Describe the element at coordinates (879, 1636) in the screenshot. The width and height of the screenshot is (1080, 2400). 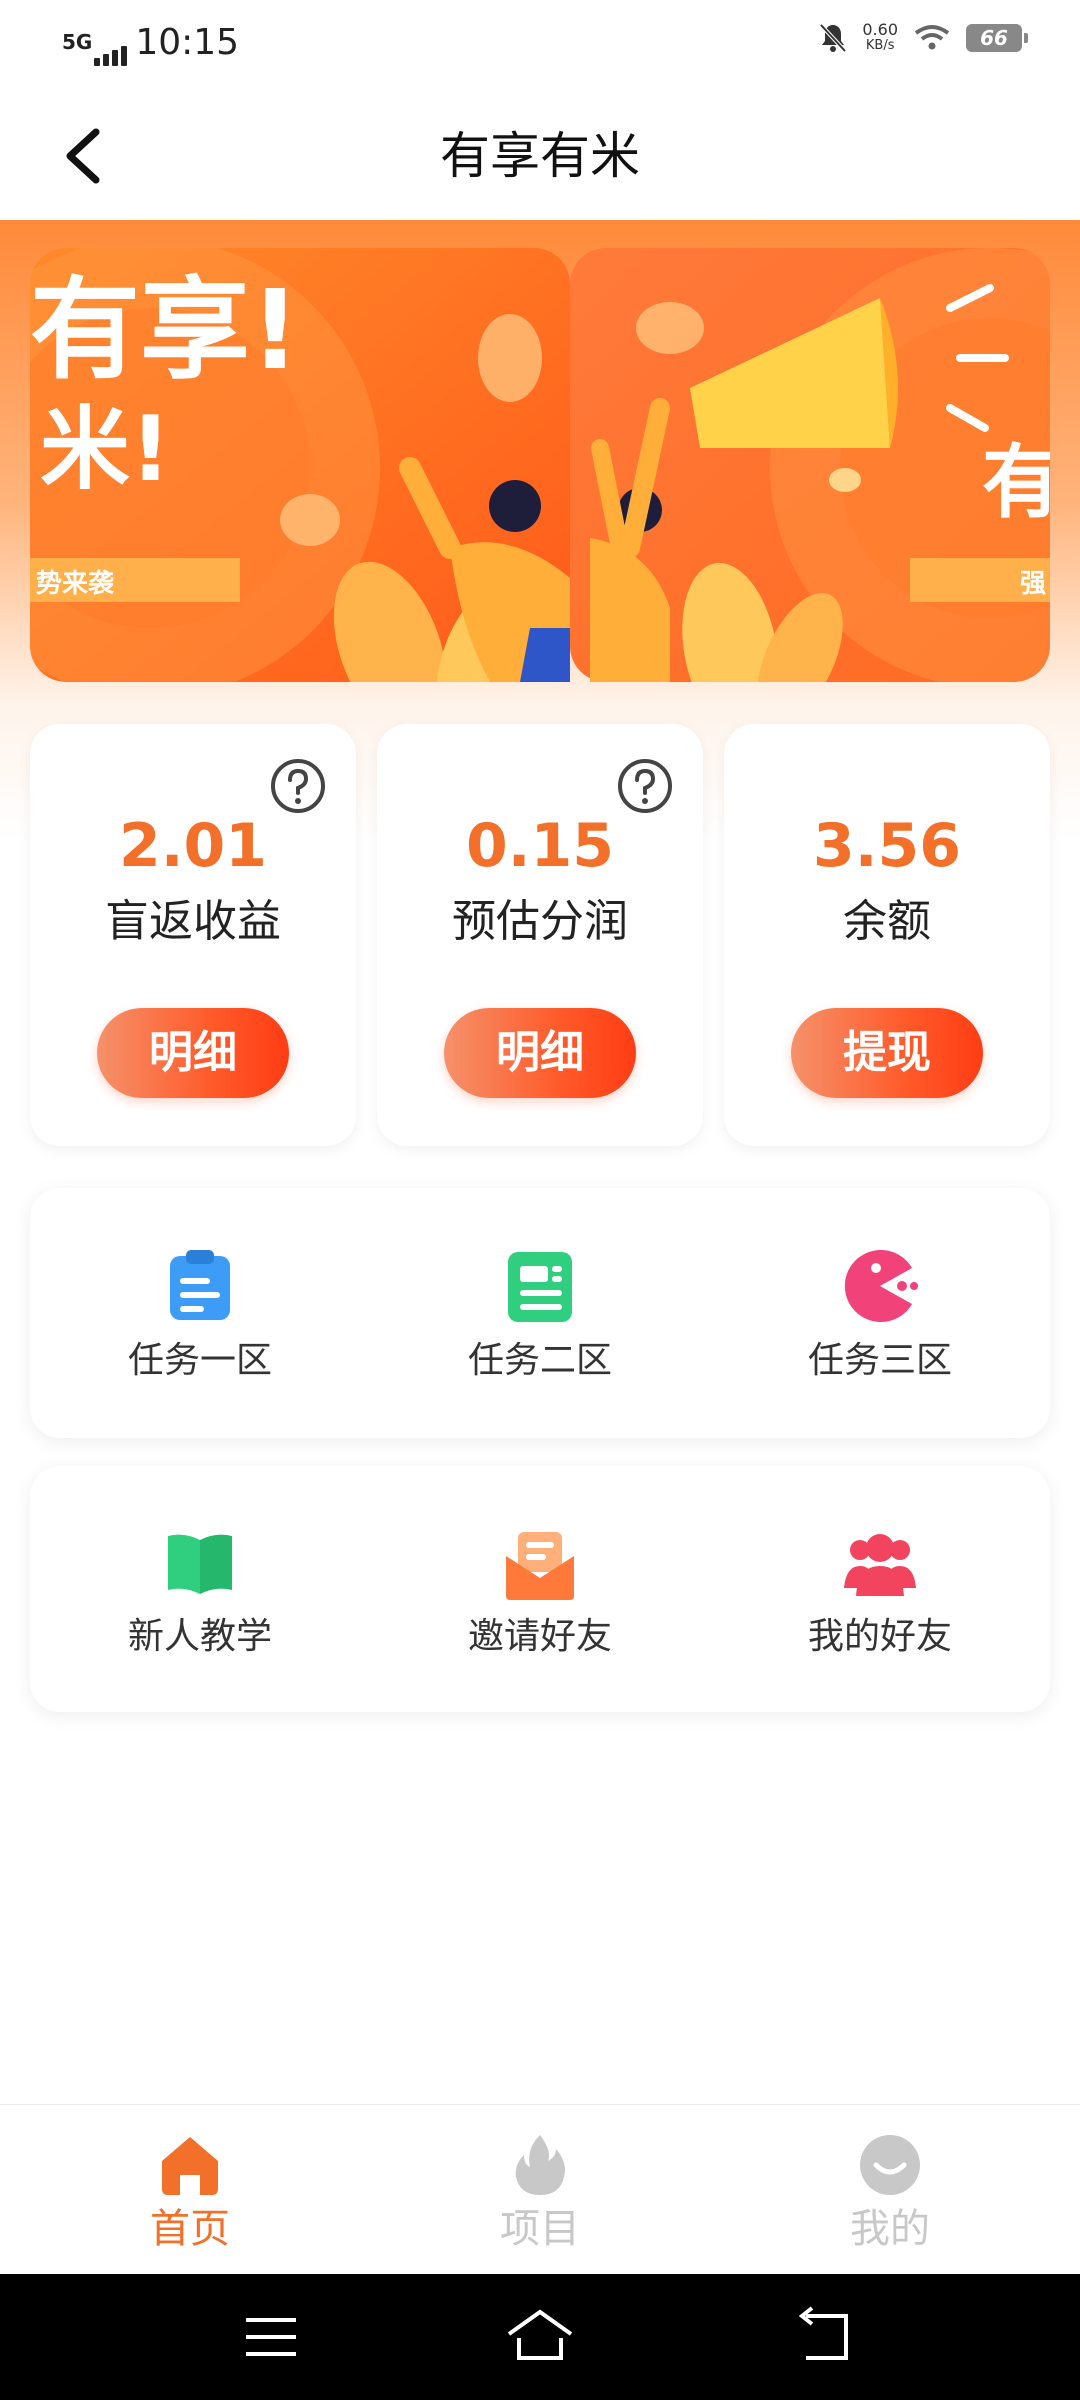
I see `feature-label: 我的好友` at that location.